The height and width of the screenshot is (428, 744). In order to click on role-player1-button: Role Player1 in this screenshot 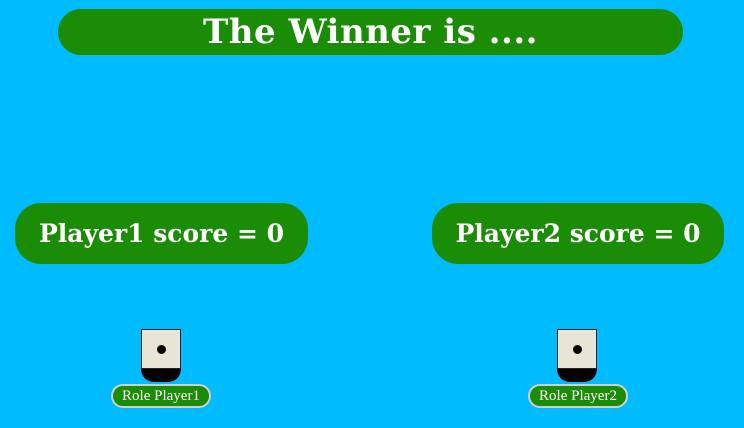, I will do `click(161, 396)`.